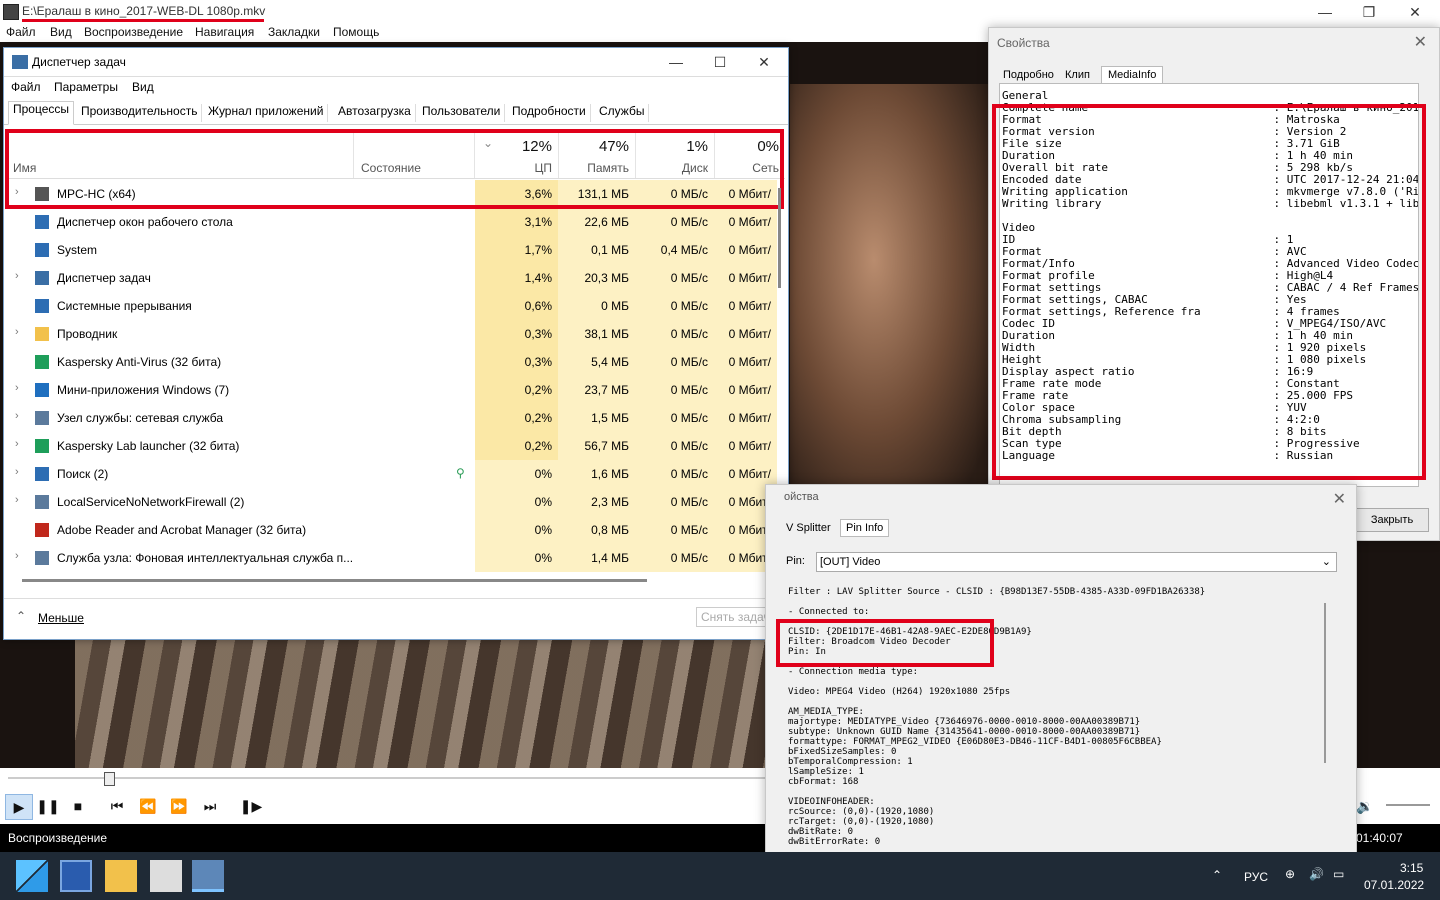  What do you see at coordinates (808, 528) in the screenshot?
I see `tab-splitter: V Splitter` at bounding box center [808, 528].